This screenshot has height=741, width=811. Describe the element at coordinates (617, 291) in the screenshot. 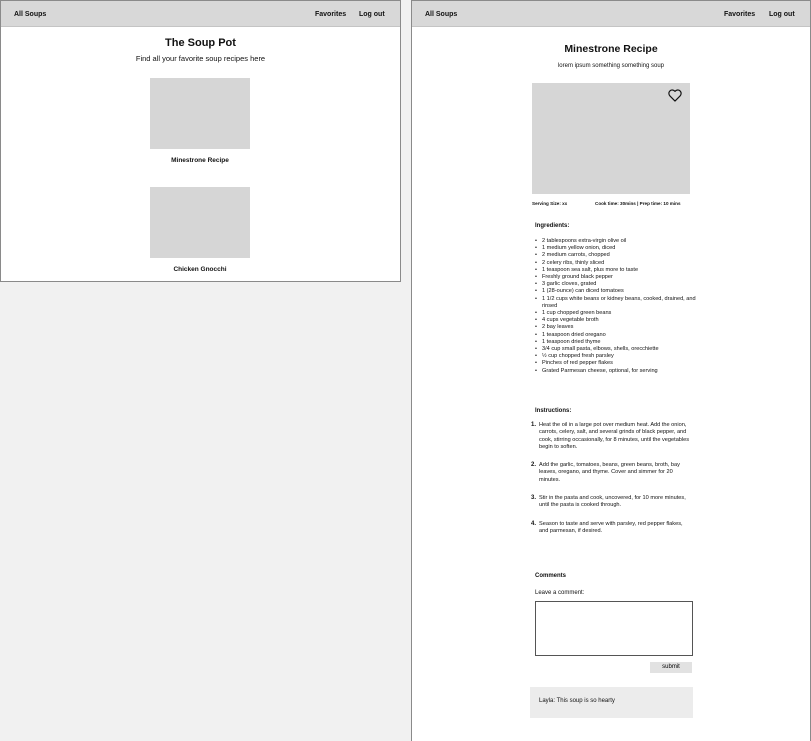

I see `ingredient-item: 1 (28-ounce) can diced tomatoes` at that location.